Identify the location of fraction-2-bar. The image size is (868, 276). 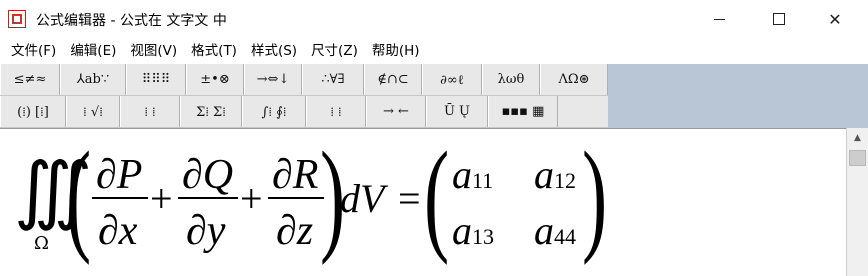
(208, 198).